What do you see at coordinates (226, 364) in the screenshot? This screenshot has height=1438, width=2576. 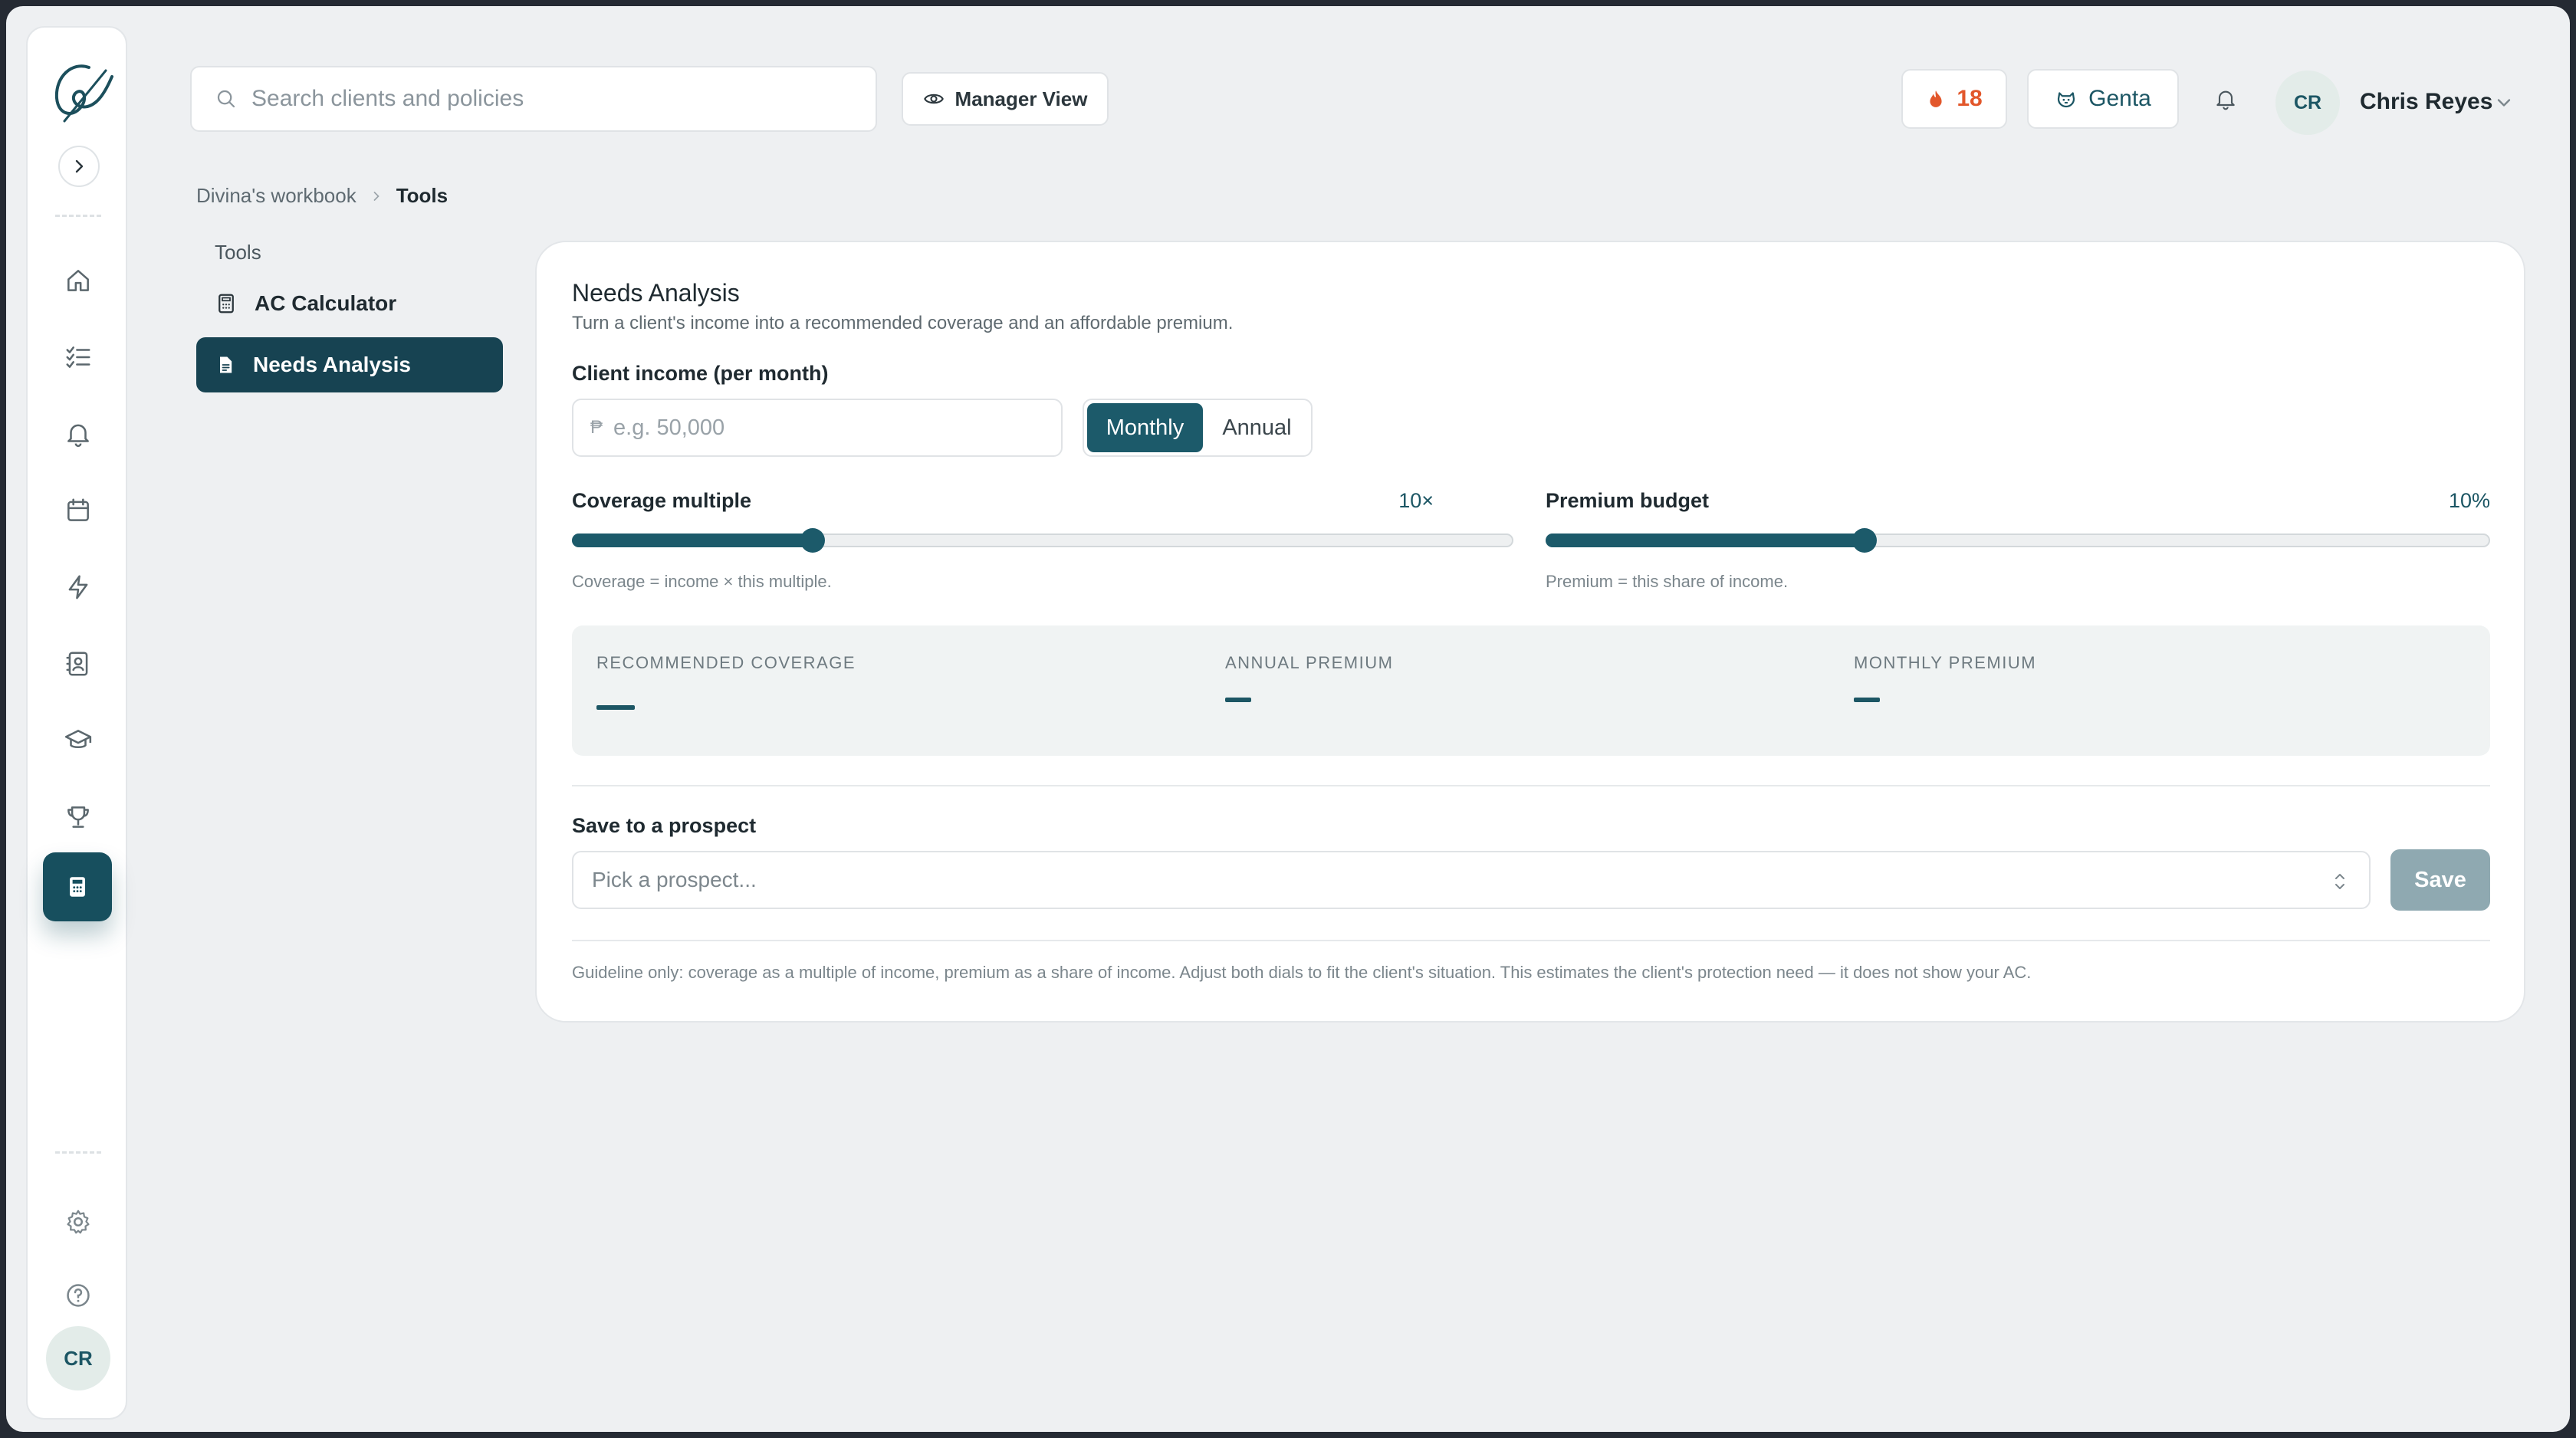 I see `document-icon` at bounding box center [226, 364].